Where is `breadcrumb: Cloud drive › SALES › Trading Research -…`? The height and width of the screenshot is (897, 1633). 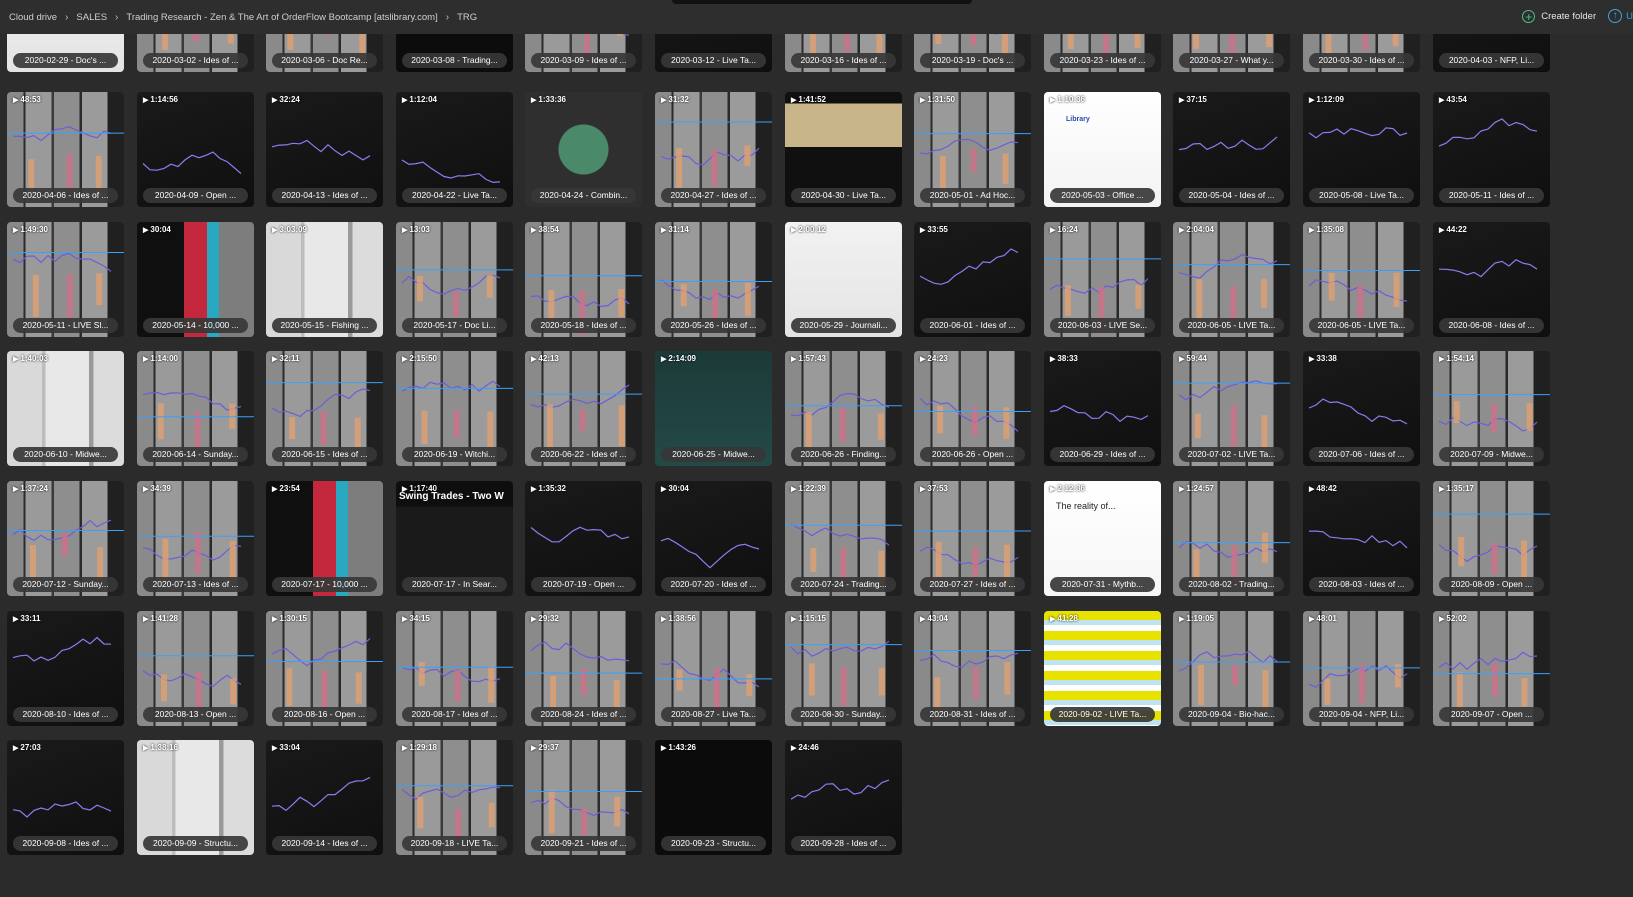 breadcrumb: Cloud drive › SALES › Trading Research -… is located at coordinates (243, 17).